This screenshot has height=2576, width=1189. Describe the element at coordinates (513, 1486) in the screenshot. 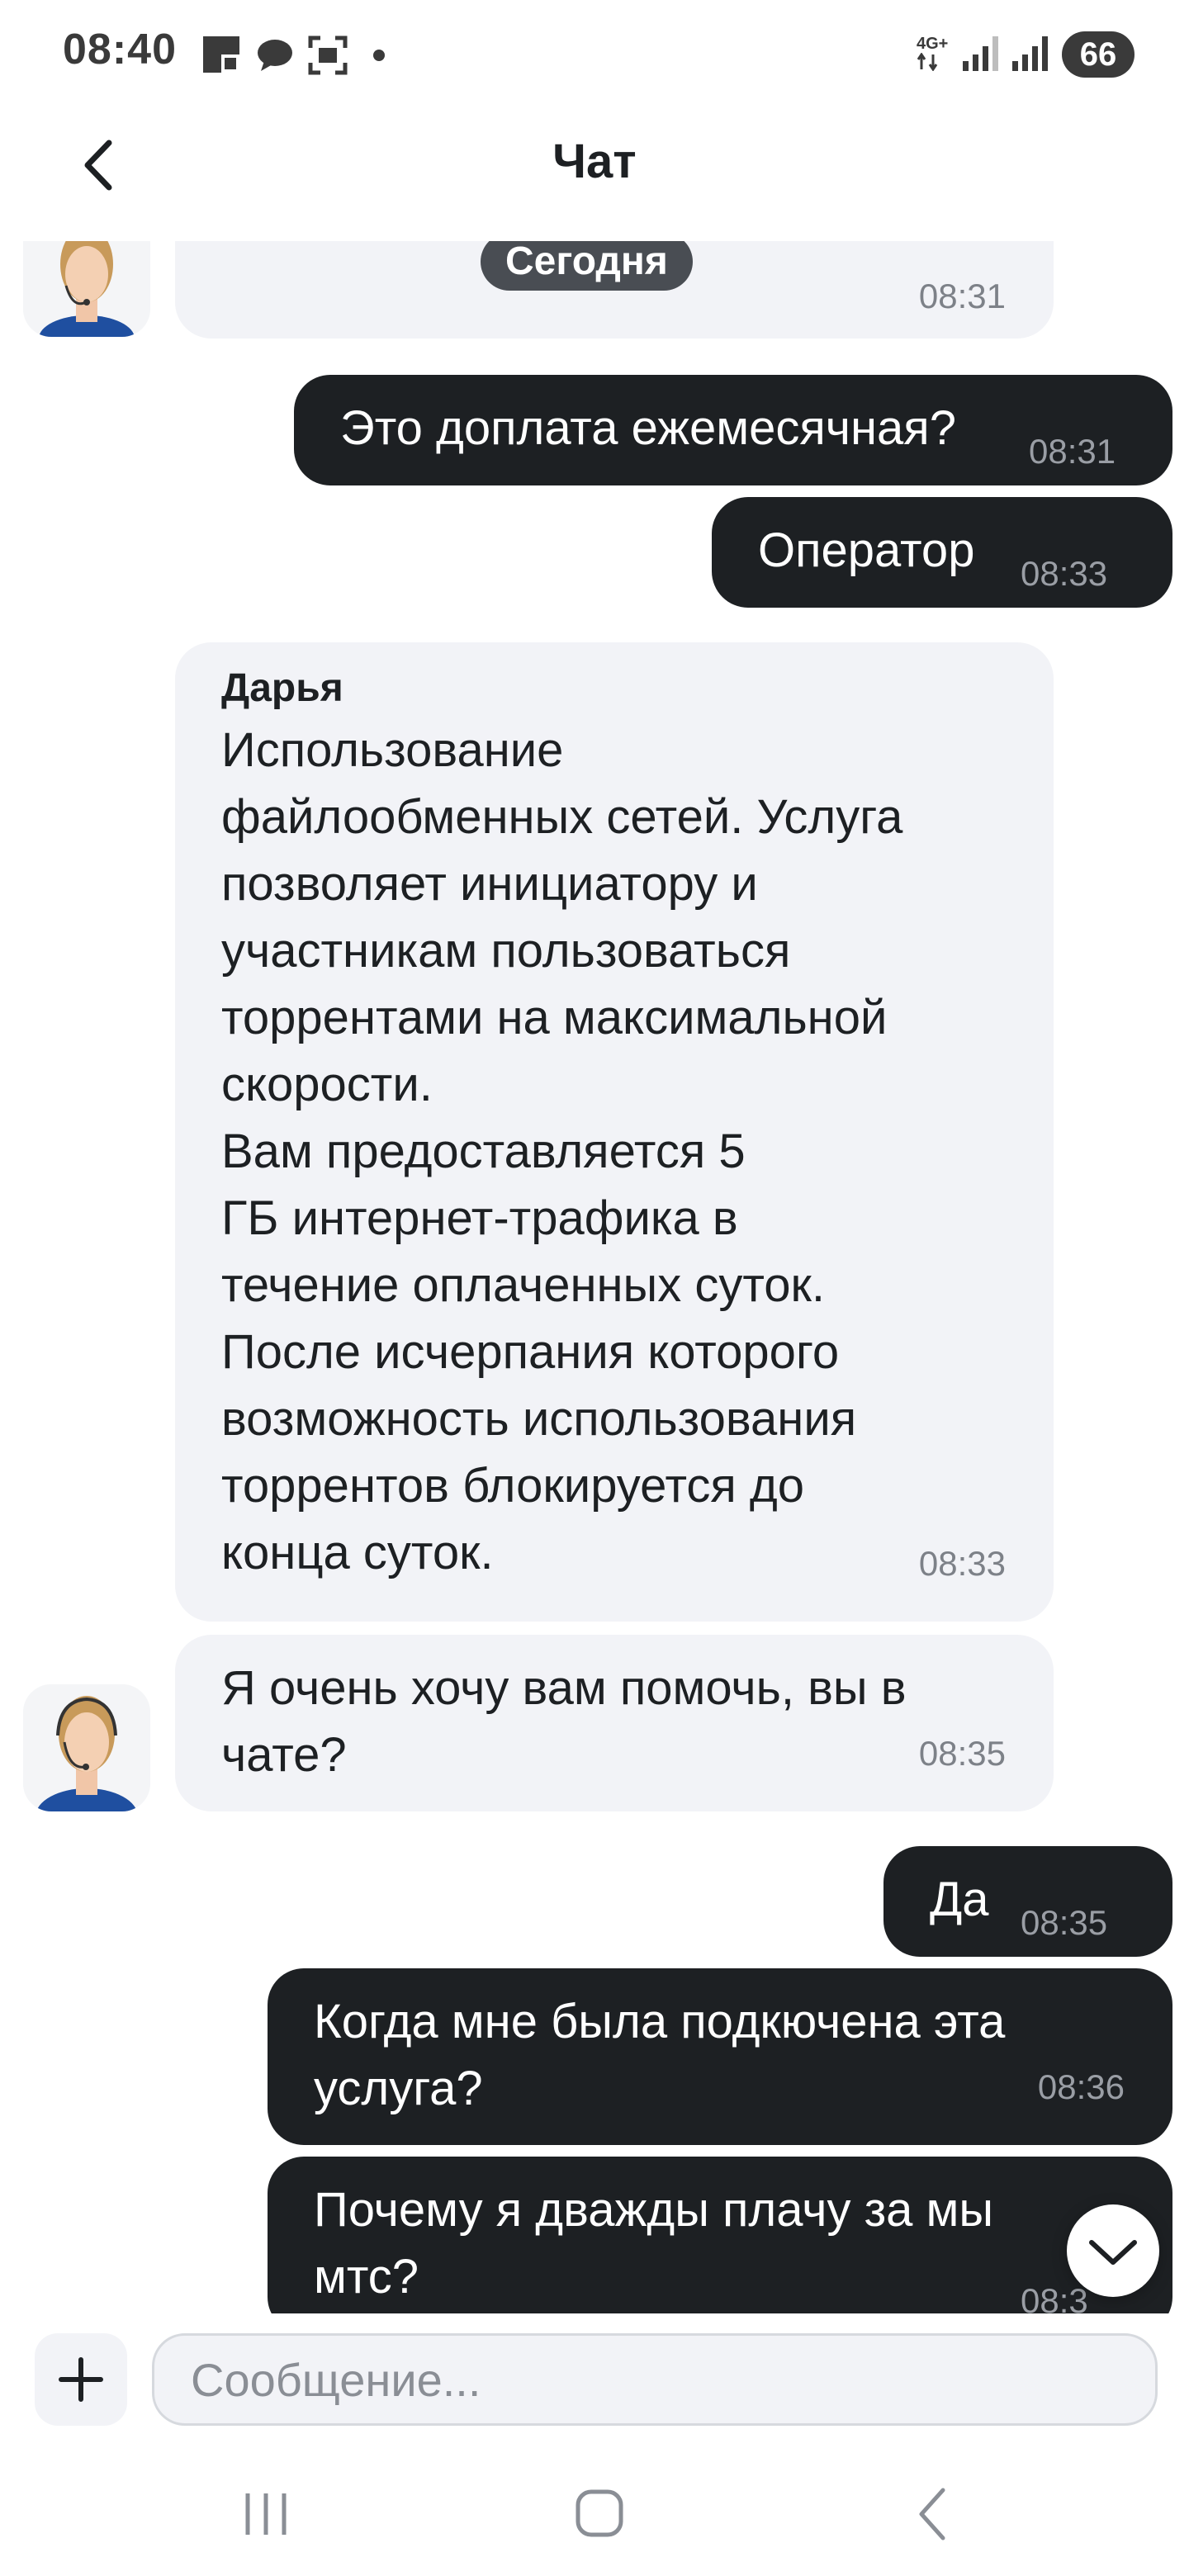

I see `message-line: торрентов блокируется до` at that location.